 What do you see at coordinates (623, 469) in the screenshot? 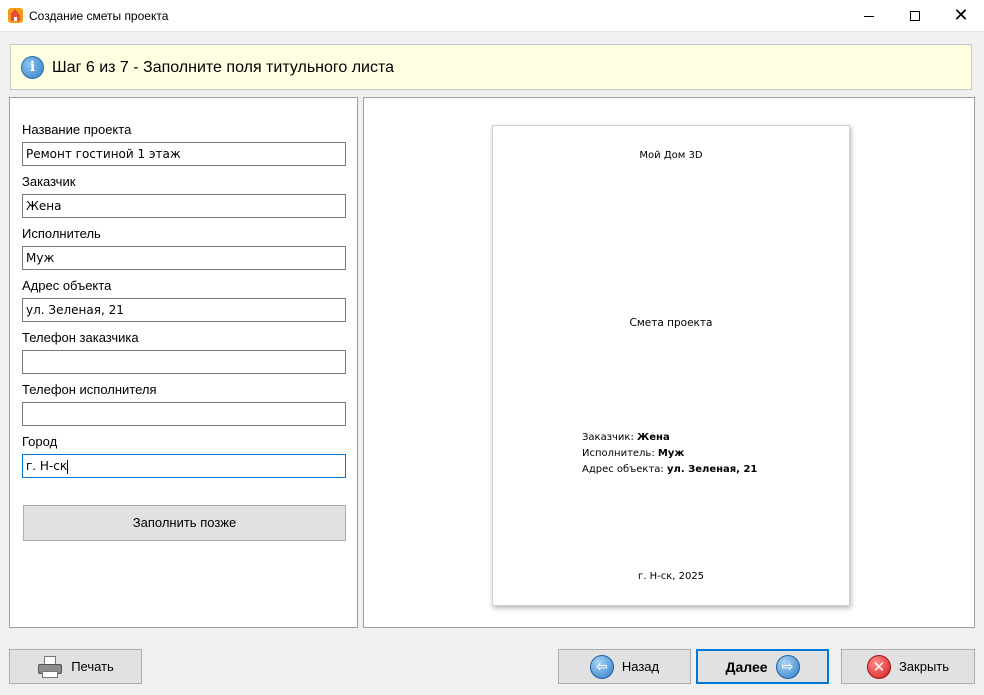
I see `preview-address-label: Адрес объекта:` at bounding box center [623, 469].